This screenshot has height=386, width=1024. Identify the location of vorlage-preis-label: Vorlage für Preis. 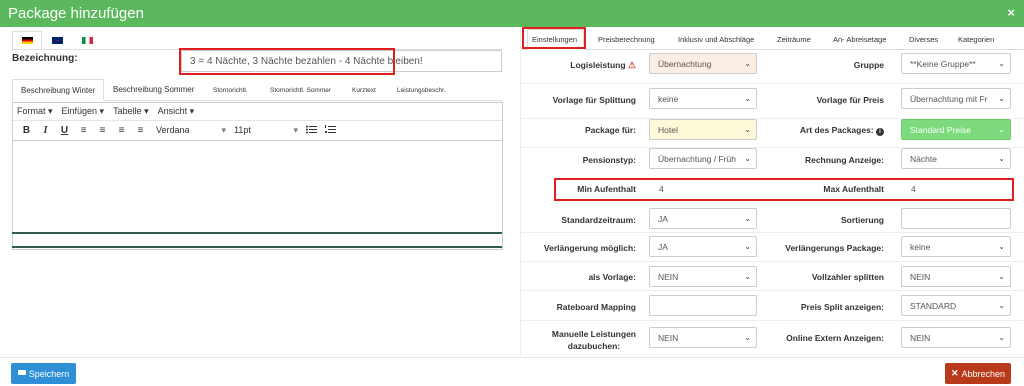
(850, 100).